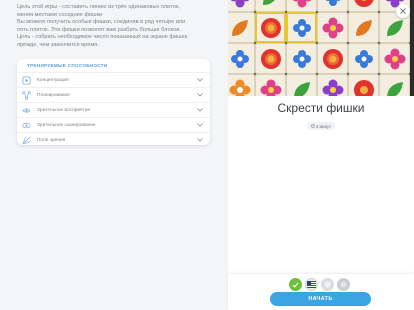  What do you see at coordinates (321, 108) in the screenshot?
I see `game-title: Скрести фишки` at bounding box center [321, 108].